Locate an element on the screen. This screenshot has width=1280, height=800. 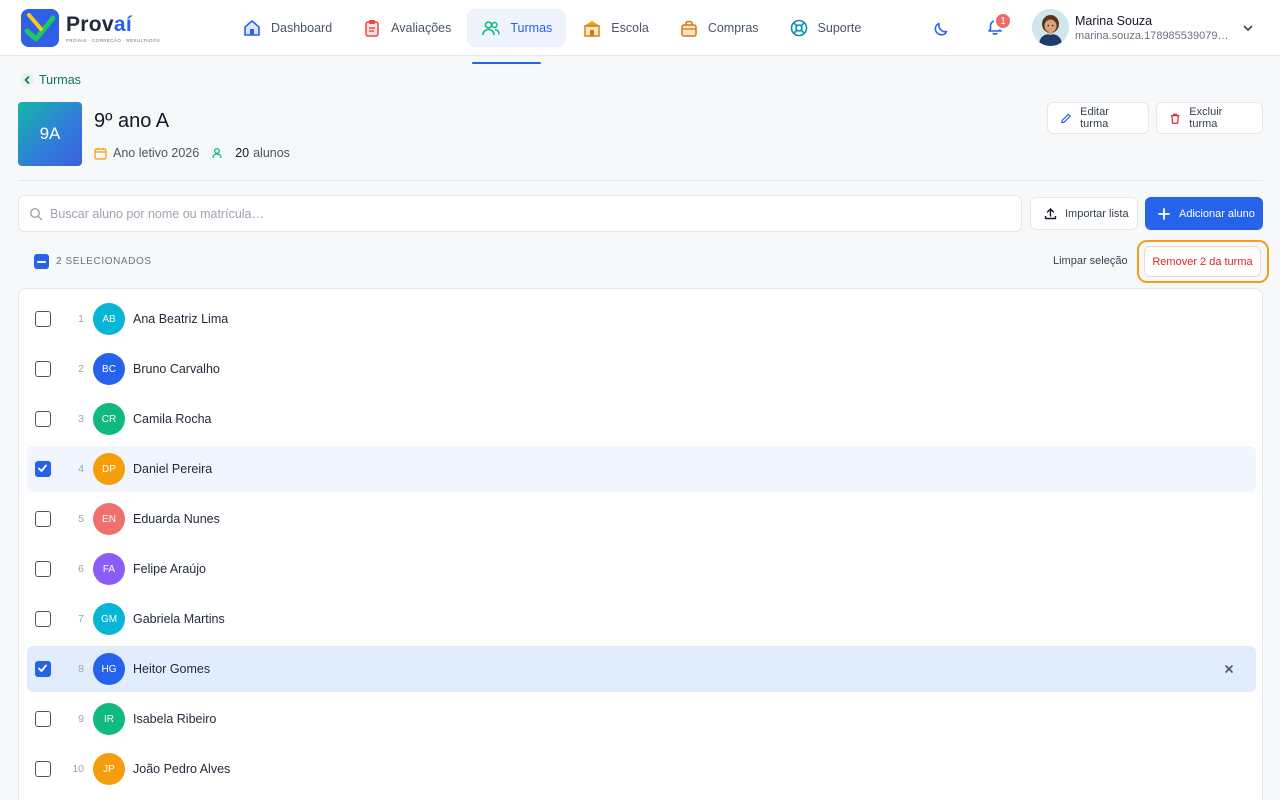
clear-selection-button: Limpar seleção is located at coordinates (1090, 261).